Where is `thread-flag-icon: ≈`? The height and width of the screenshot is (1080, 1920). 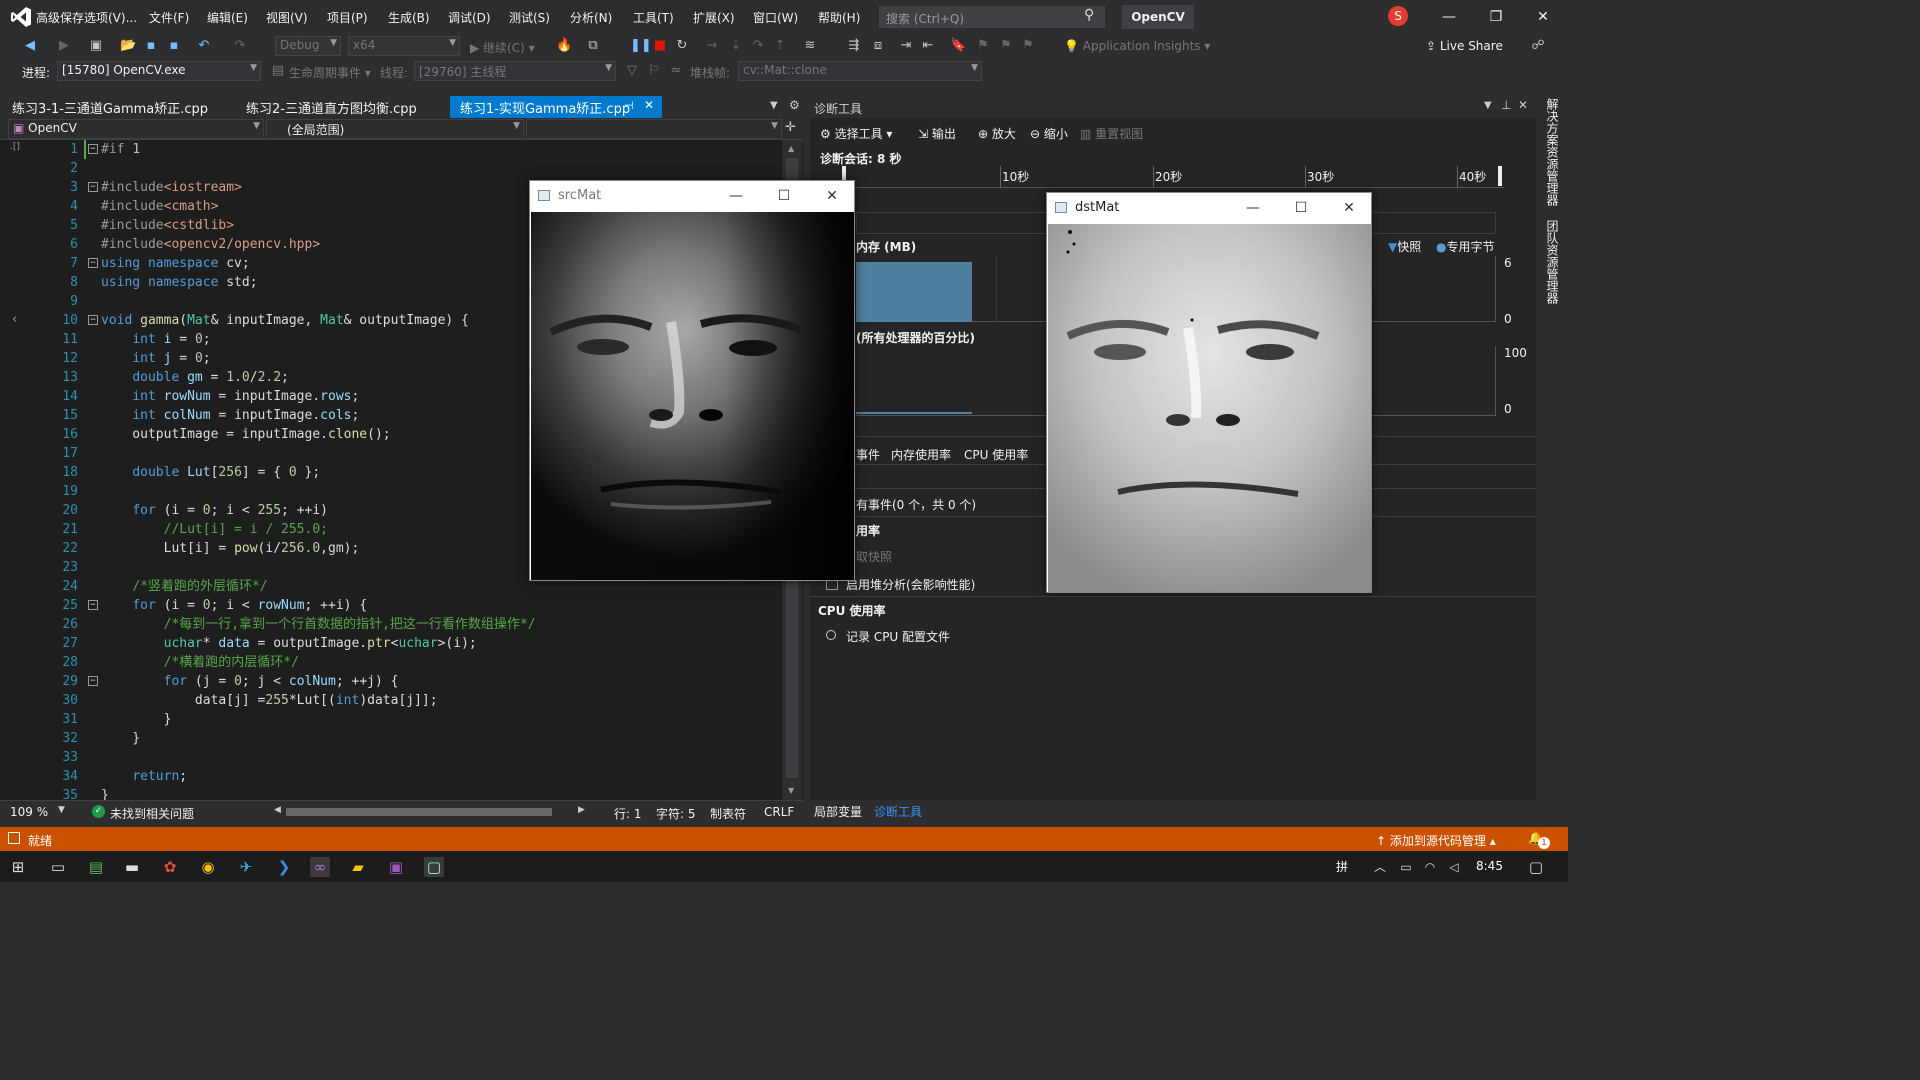 thread-flag-icon: ≈ is located at coordinates (676, 71).